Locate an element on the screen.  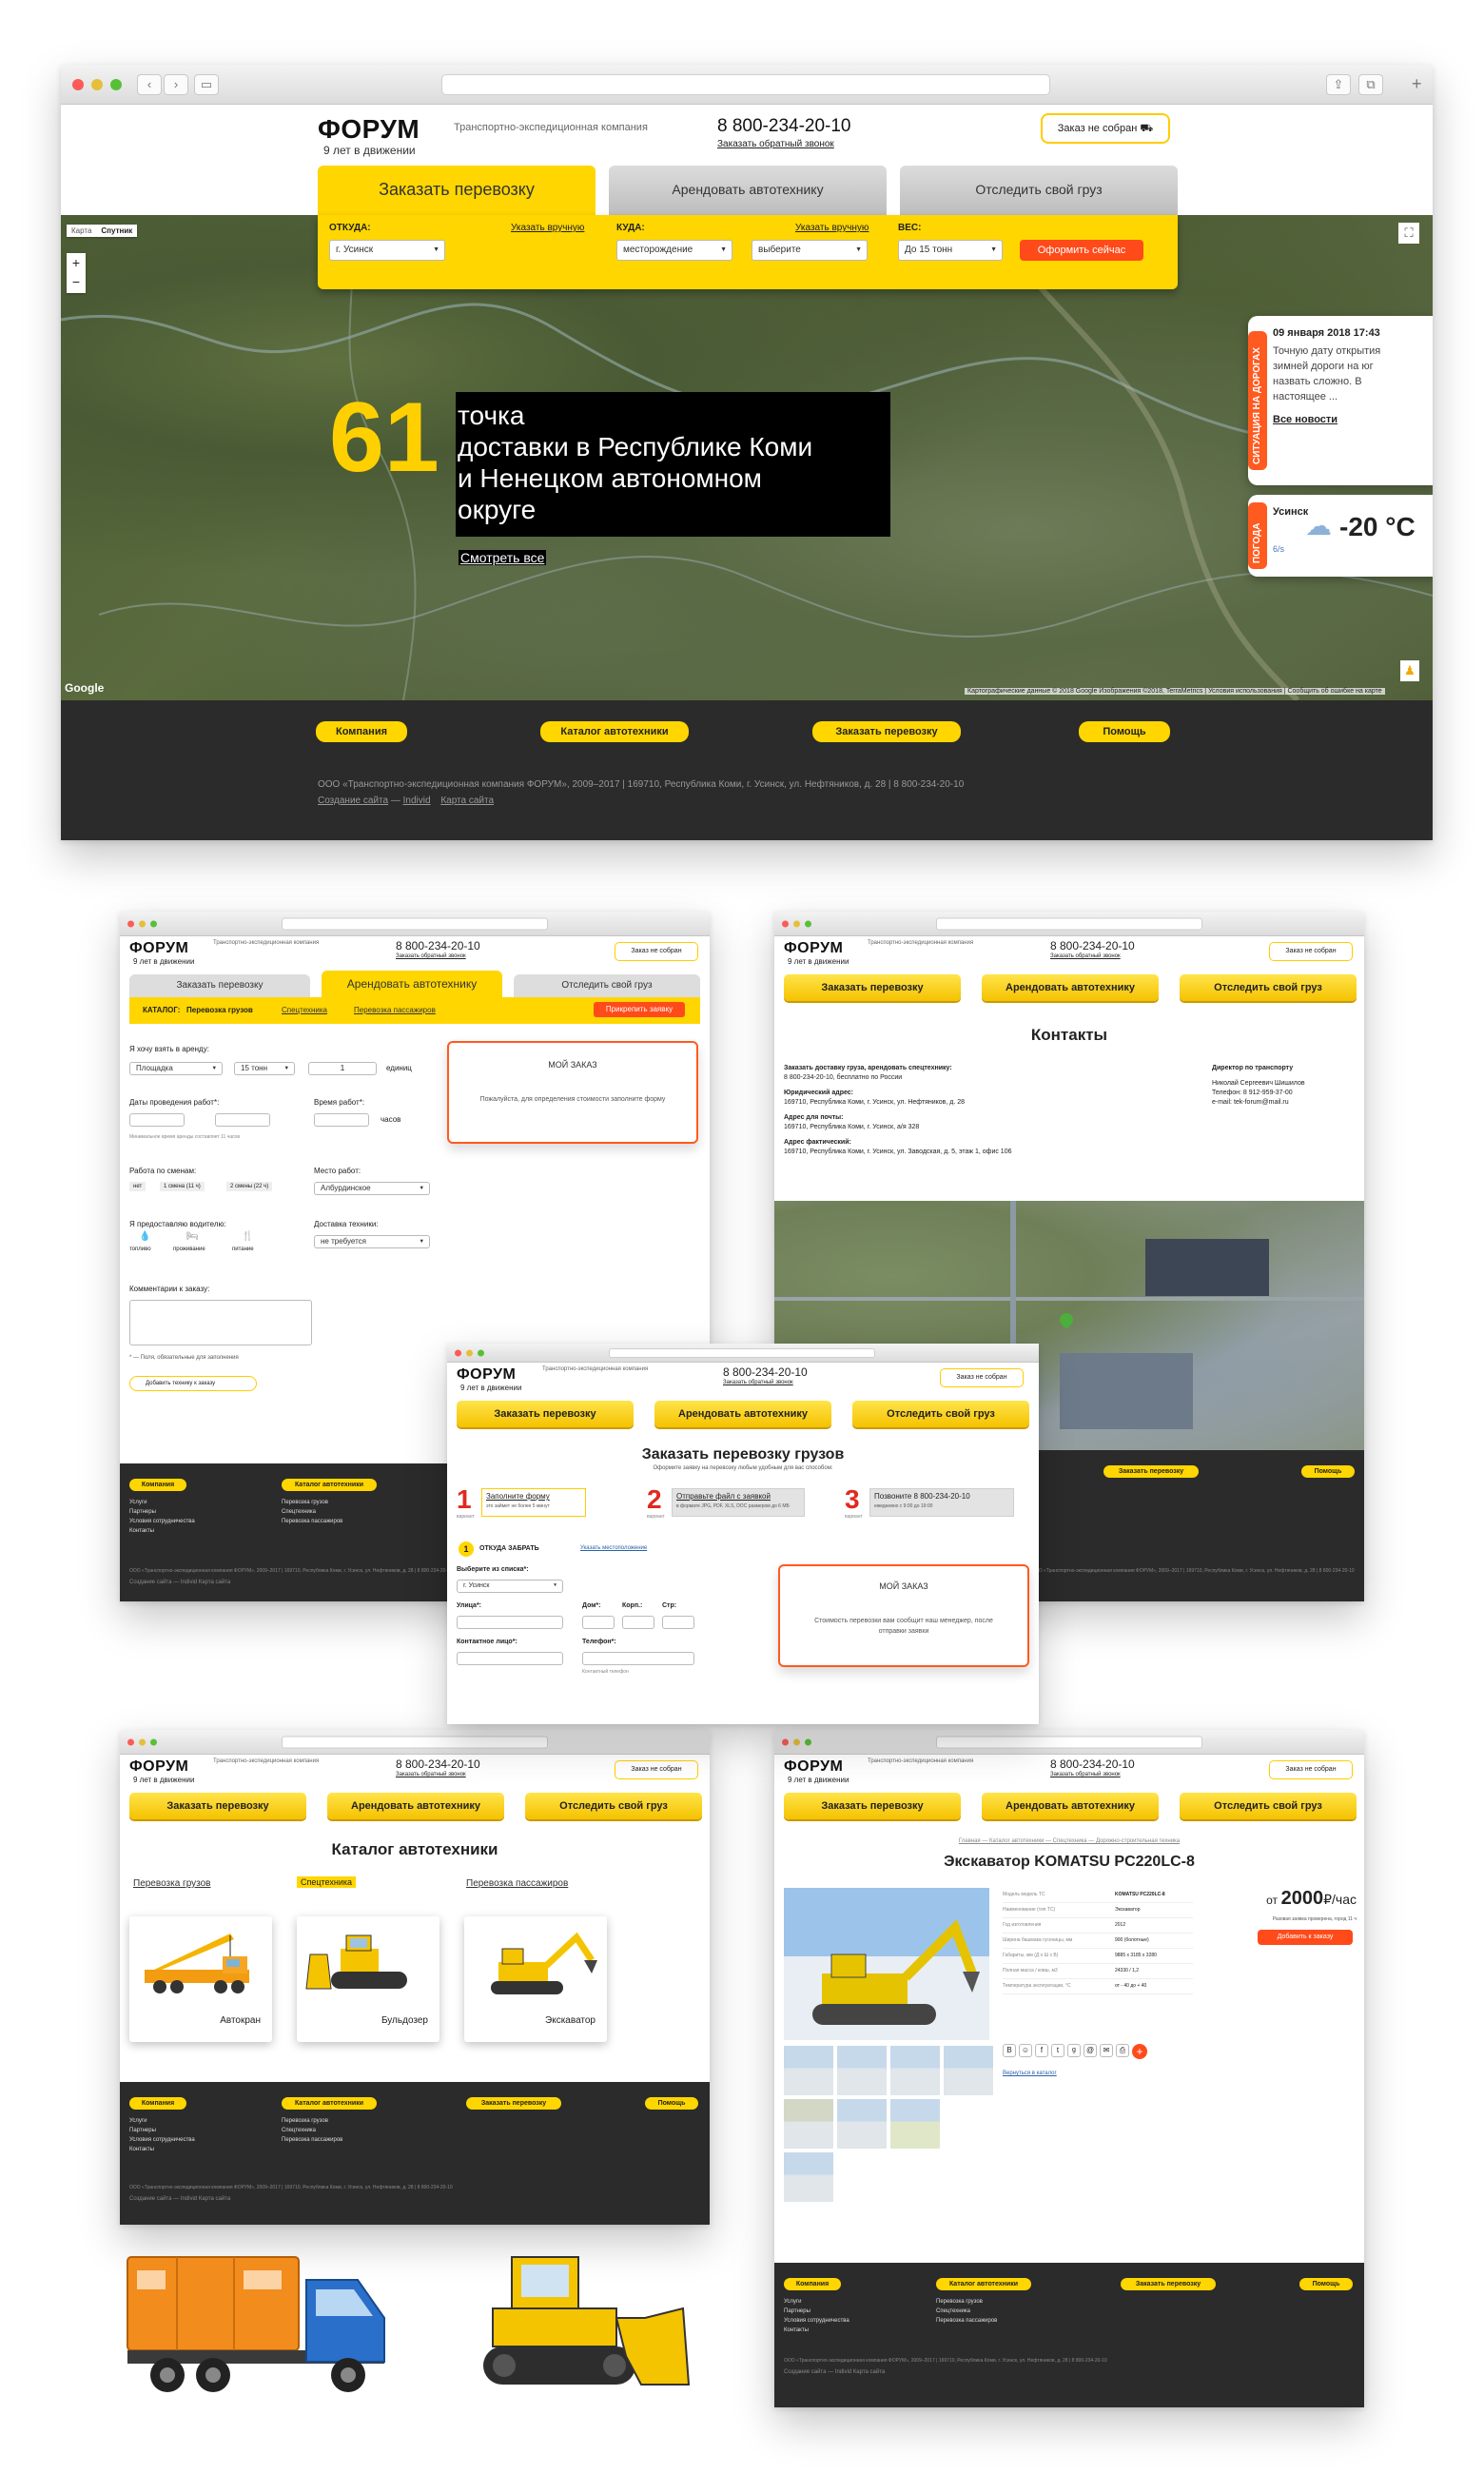
street-input is located at coordinates (510, 1622).